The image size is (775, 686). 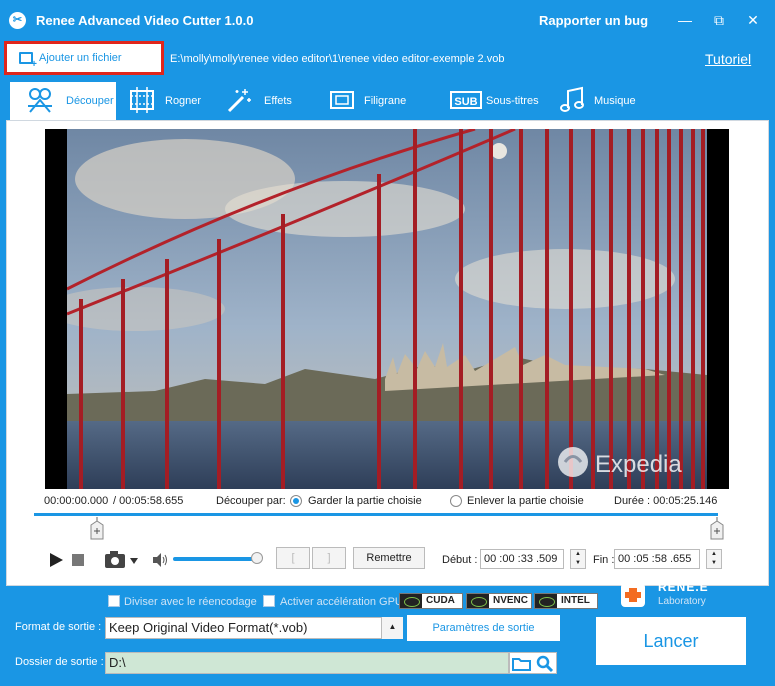 What do you see at coordinates (683, 587) in the screenshot?
I see `renee-brand: RENE.E` at bounding box center [683, 587].